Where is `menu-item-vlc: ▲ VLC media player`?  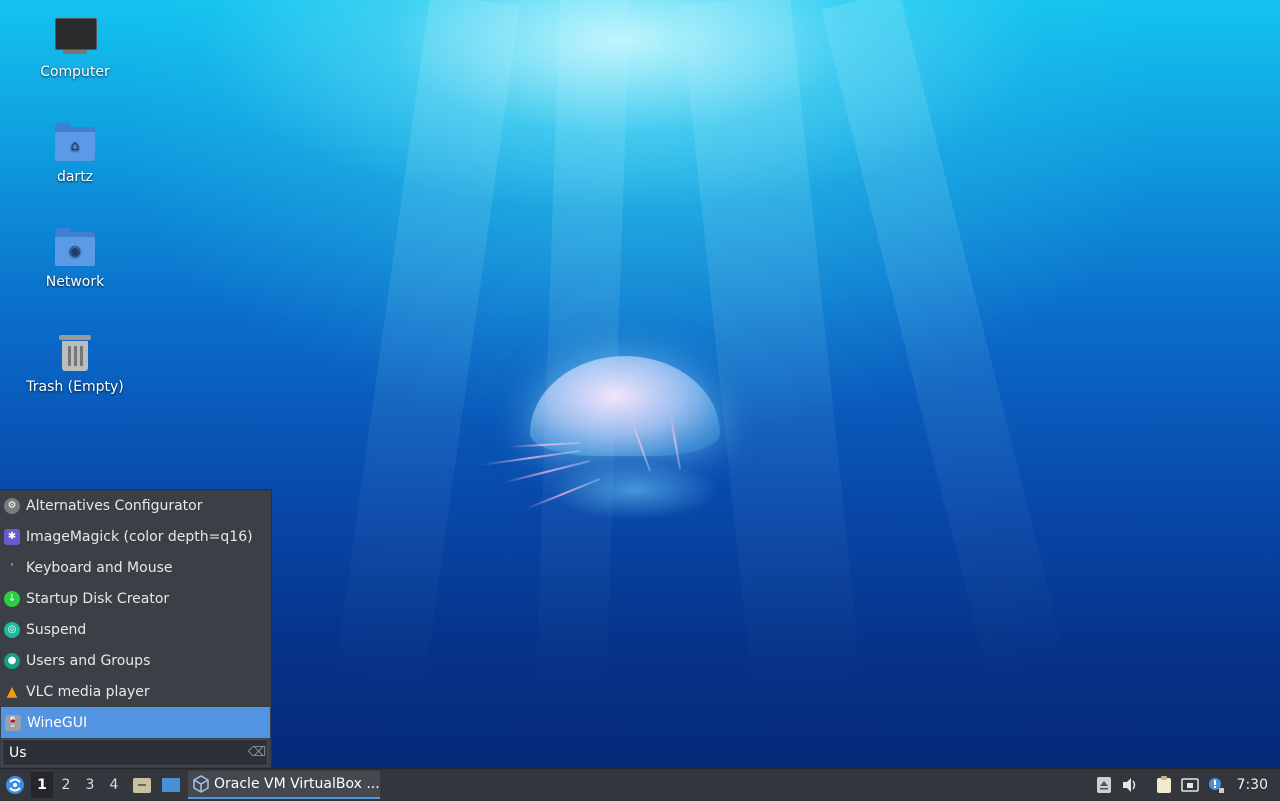
menu-item-vlc: ▲ VLC media player is located at coordinates (135, 691).